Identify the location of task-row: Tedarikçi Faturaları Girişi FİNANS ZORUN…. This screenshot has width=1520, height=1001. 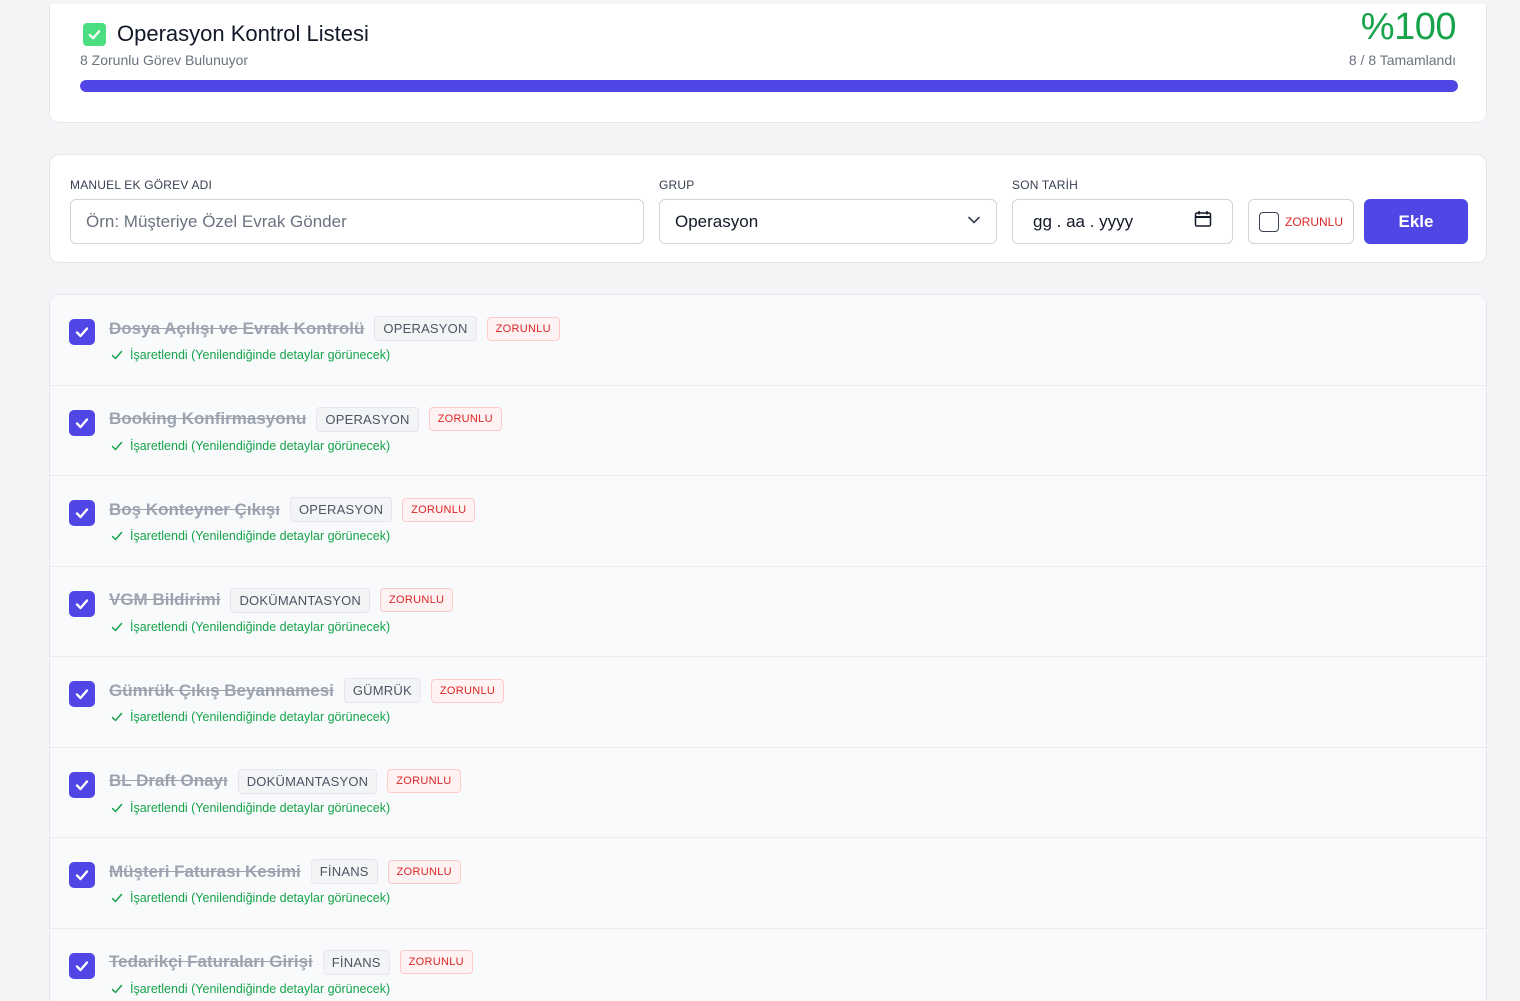
(768, 964).